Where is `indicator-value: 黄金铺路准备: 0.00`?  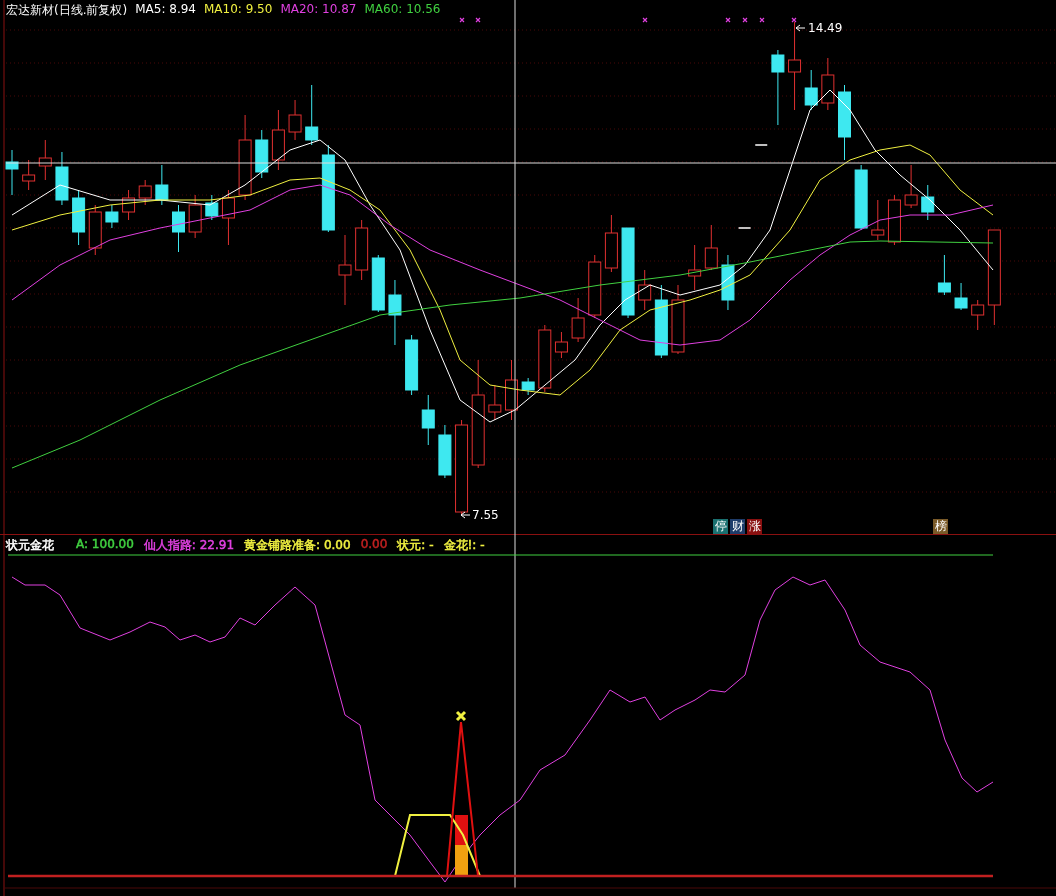 indicator-value: 黄金铺路准备: 0.00 is located at coordinates (297, 545).